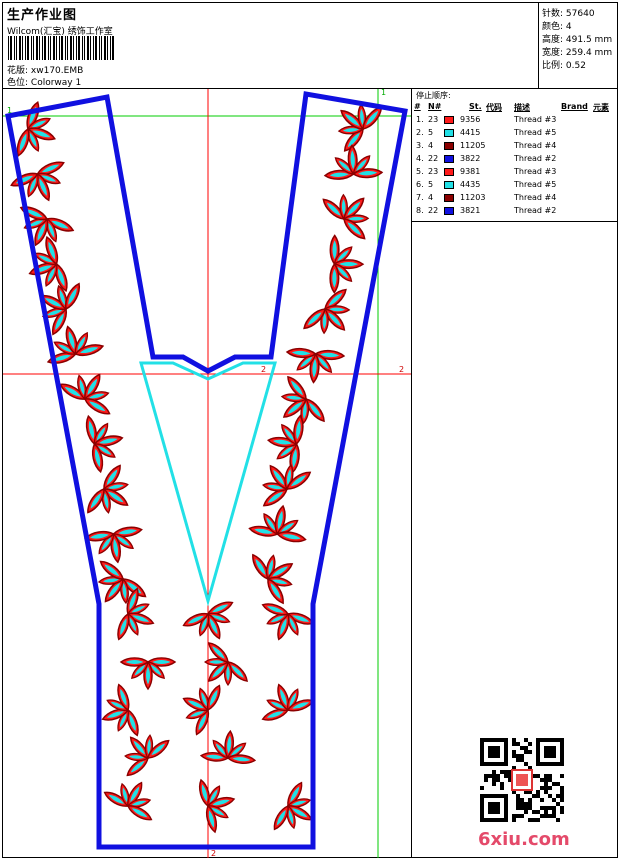  I want to click on stat-scale: 比例: 0.52, so click(564, 66).